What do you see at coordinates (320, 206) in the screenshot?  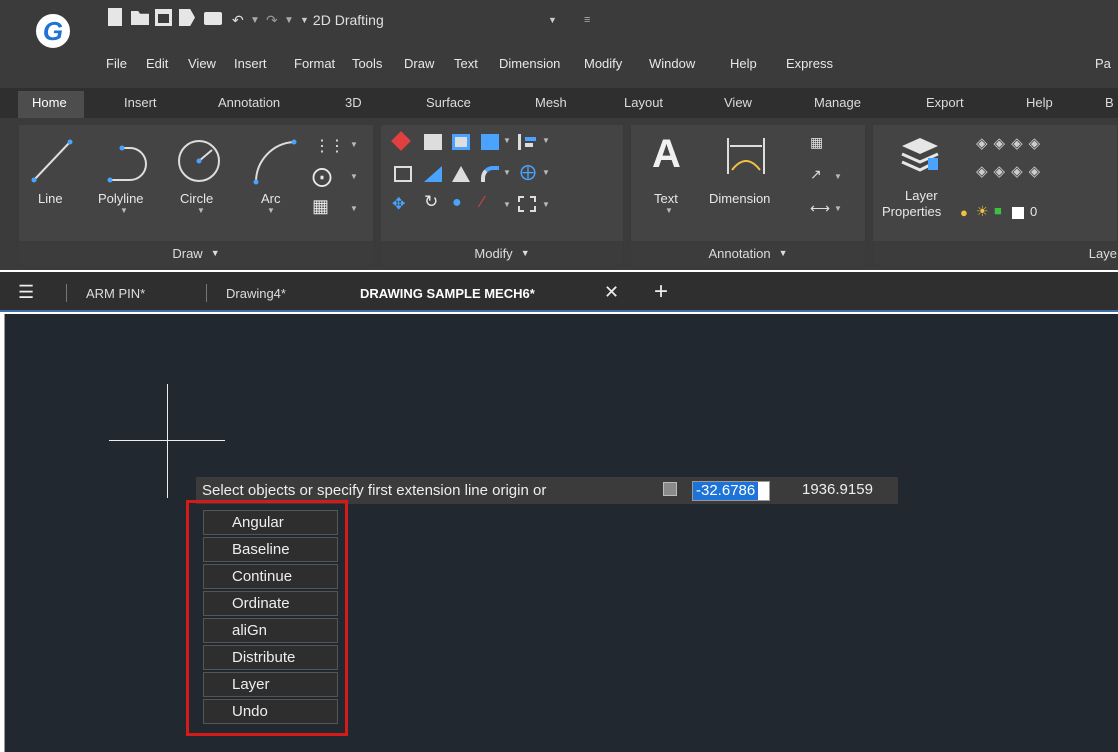 I see `hatch-icon: ▦` at bounding box center [320, 206].